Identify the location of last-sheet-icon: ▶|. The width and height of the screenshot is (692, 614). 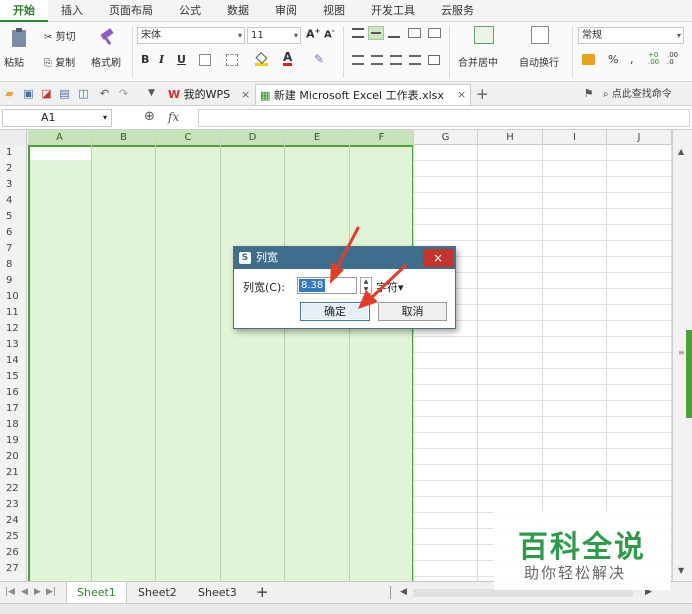
(51, 592).